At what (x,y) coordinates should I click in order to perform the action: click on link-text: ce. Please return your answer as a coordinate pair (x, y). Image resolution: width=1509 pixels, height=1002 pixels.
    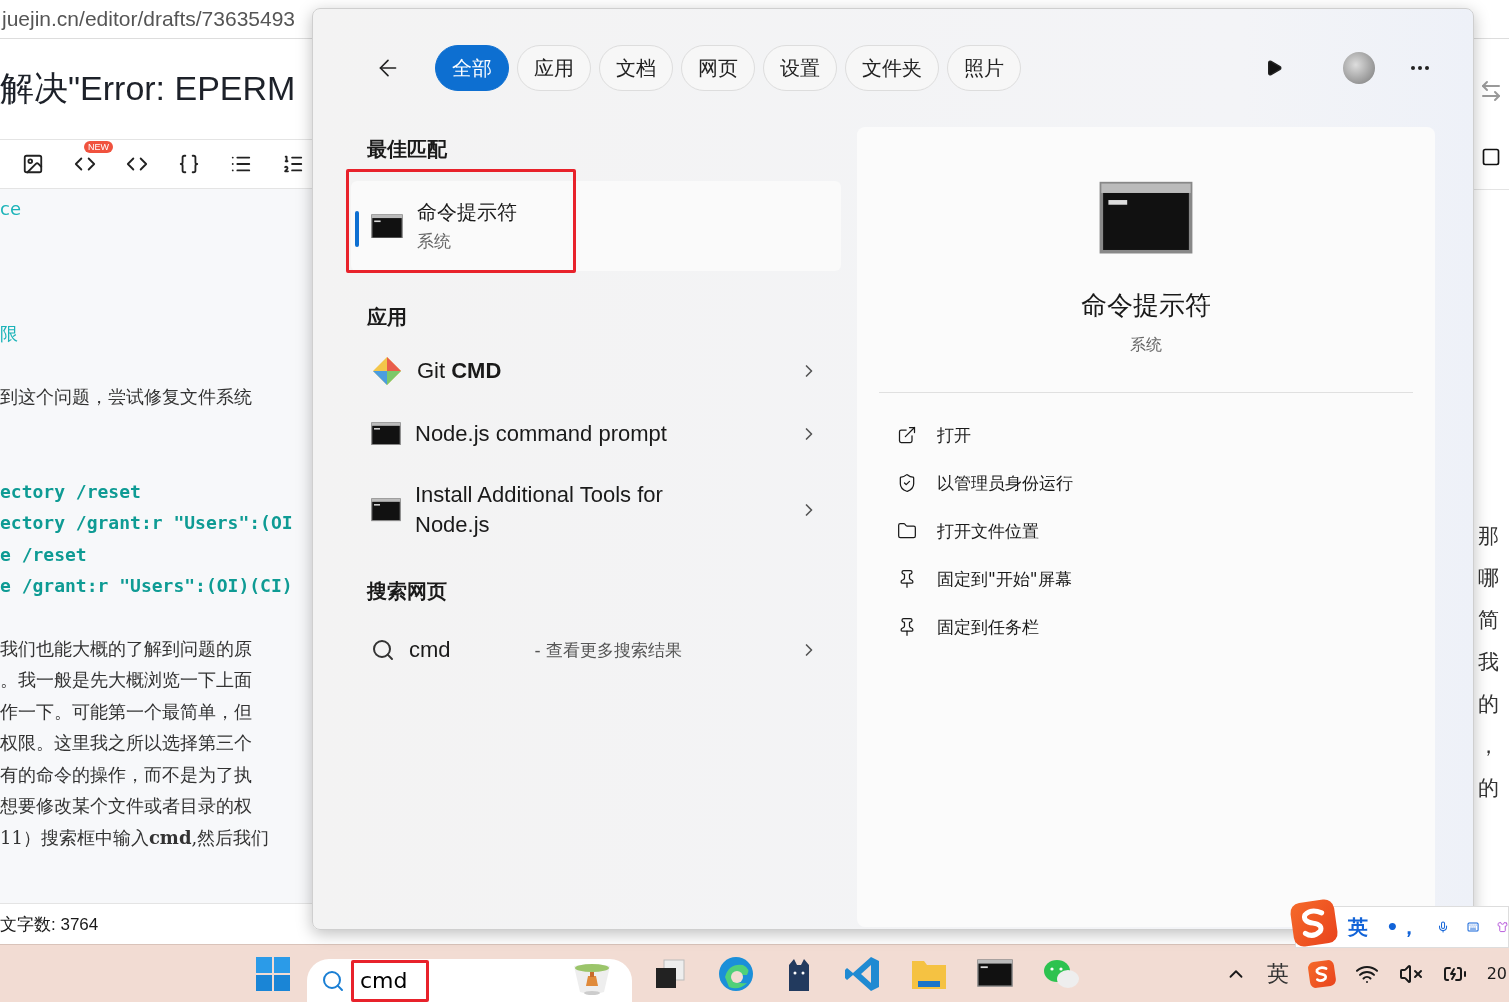
    Looking at the image, I should click on (11, 209).